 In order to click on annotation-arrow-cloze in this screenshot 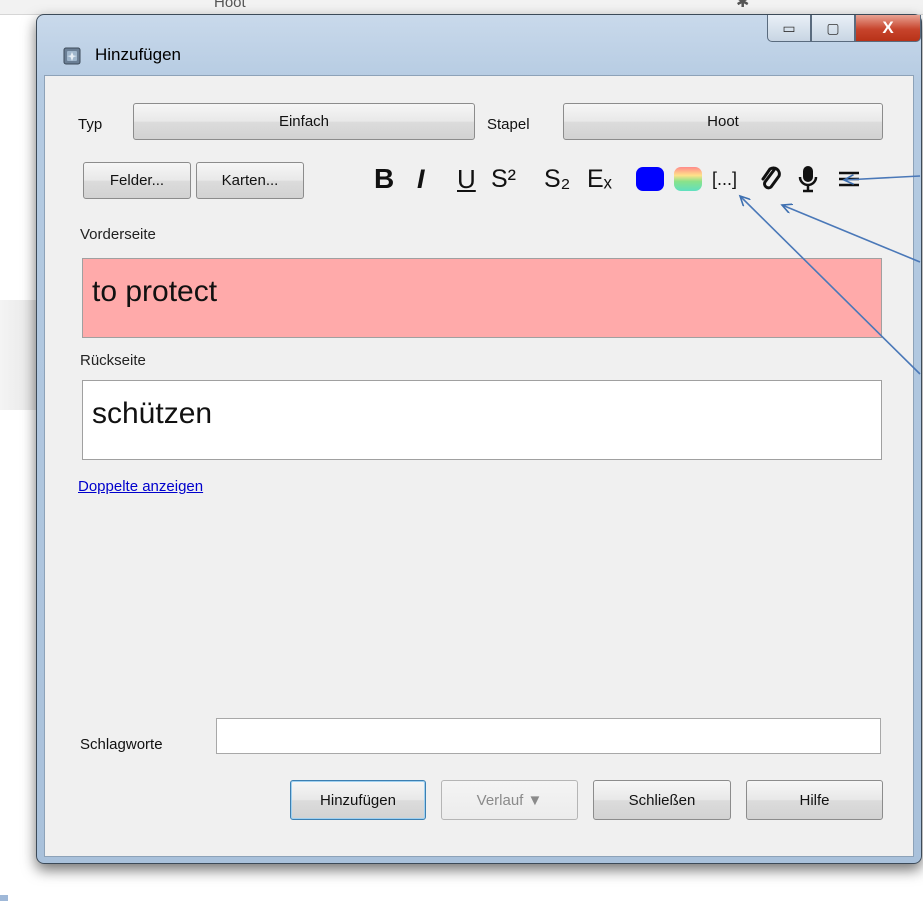, I will do `click(830, 285)`.